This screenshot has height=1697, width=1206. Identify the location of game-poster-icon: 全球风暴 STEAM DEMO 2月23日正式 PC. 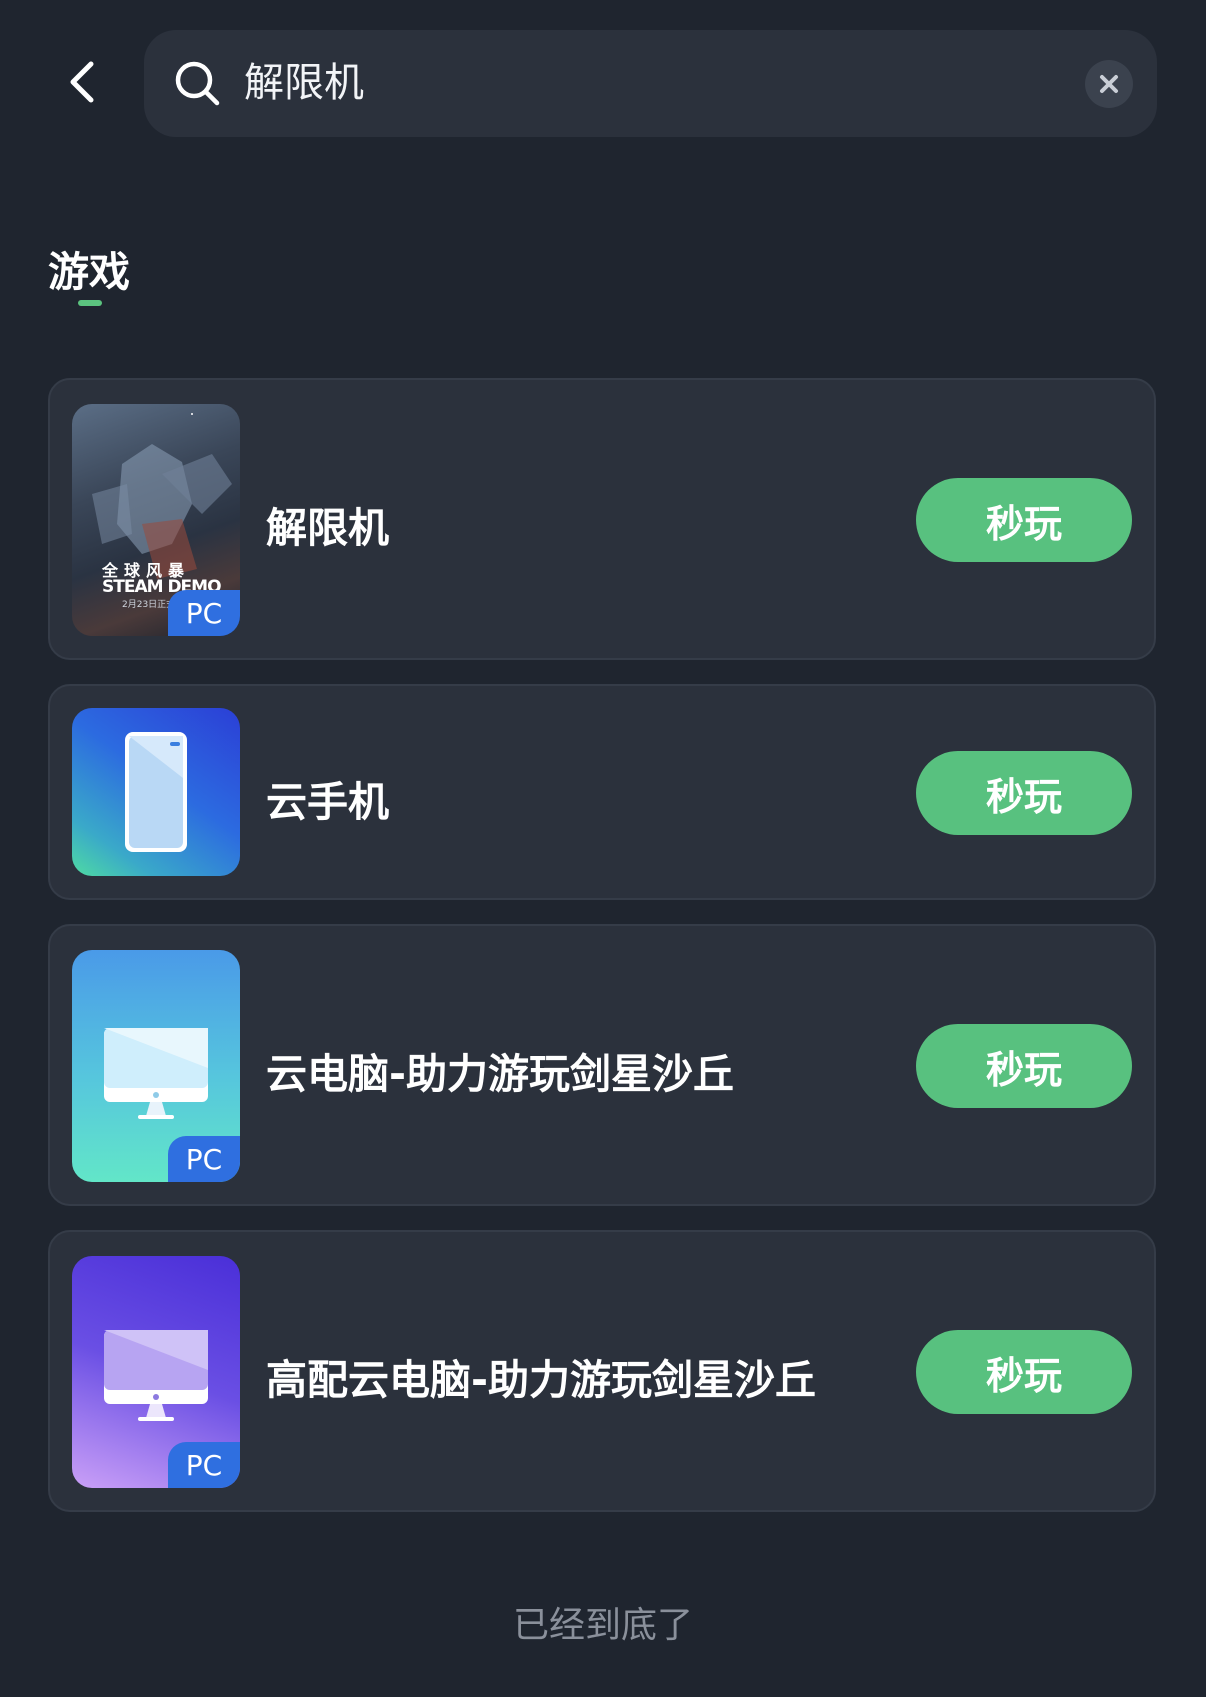
(156, 520).